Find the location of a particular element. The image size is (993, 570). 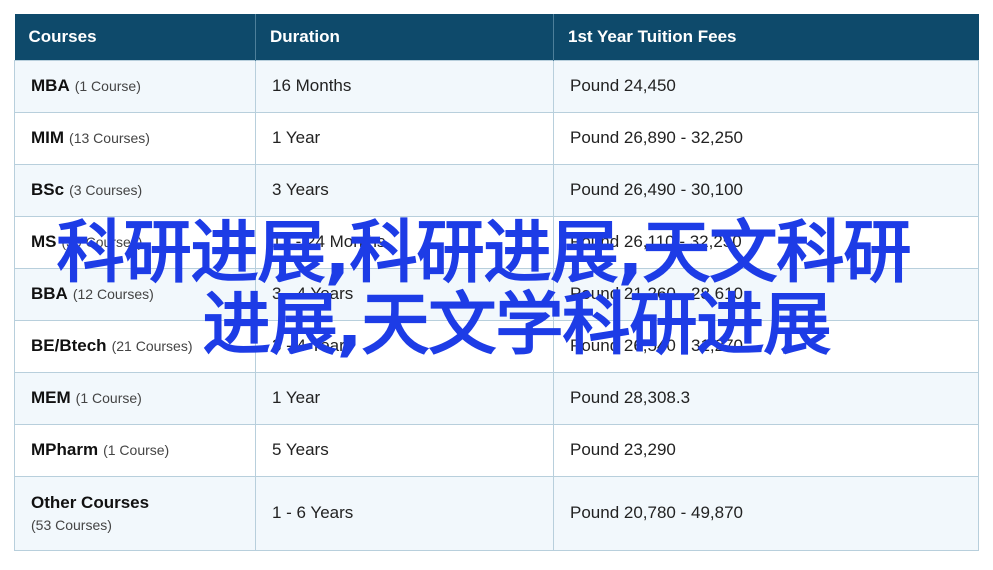

course-cell: MPharm (1 Course) is located at coordinates (135, 450).